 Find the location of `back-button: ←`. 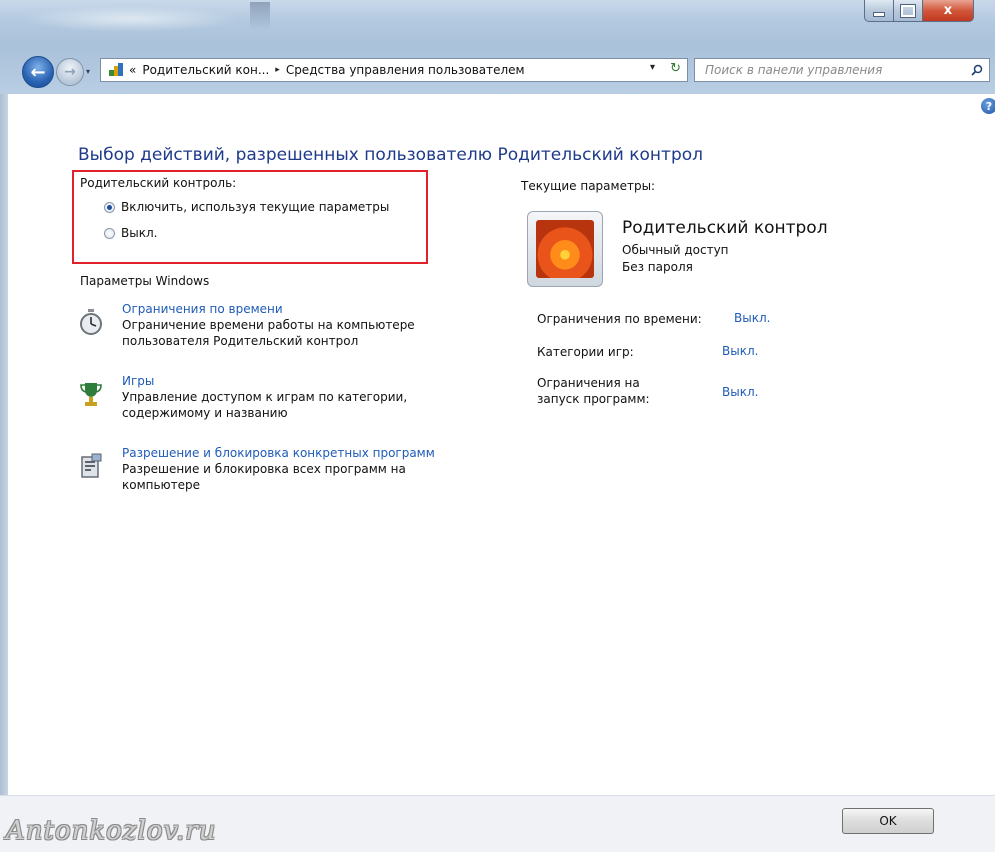

back-button: ← is located at coordinates (38, 72).